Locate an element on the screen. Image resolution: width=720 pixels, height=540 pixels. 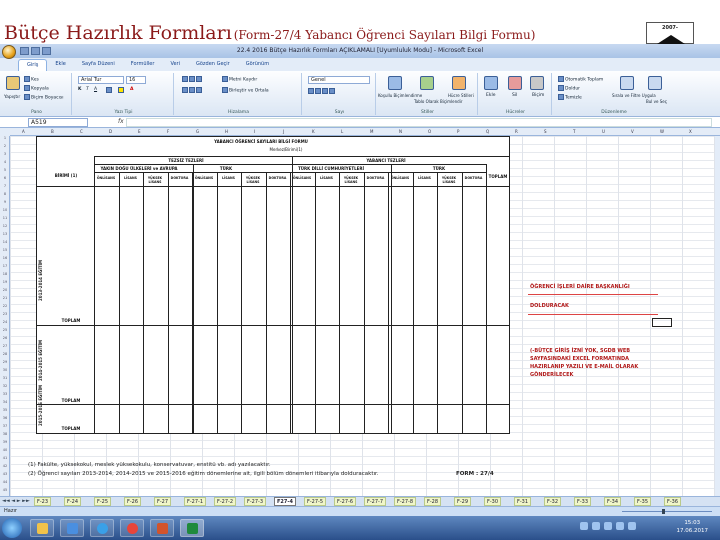
row-header: 44 is located at coordinates (4, 482).